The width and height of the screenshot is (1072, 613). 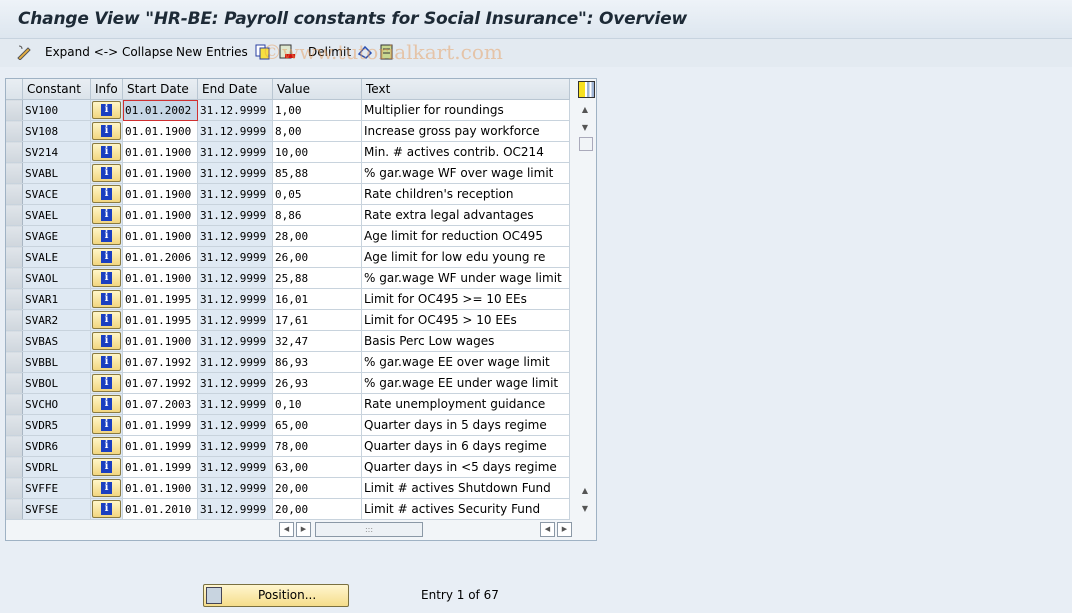 What do you see at coordinates (465, 383) in the screenshot?
I see `cell-text: % gar.wage EE under wage limit` at bounding box center [465, 383].